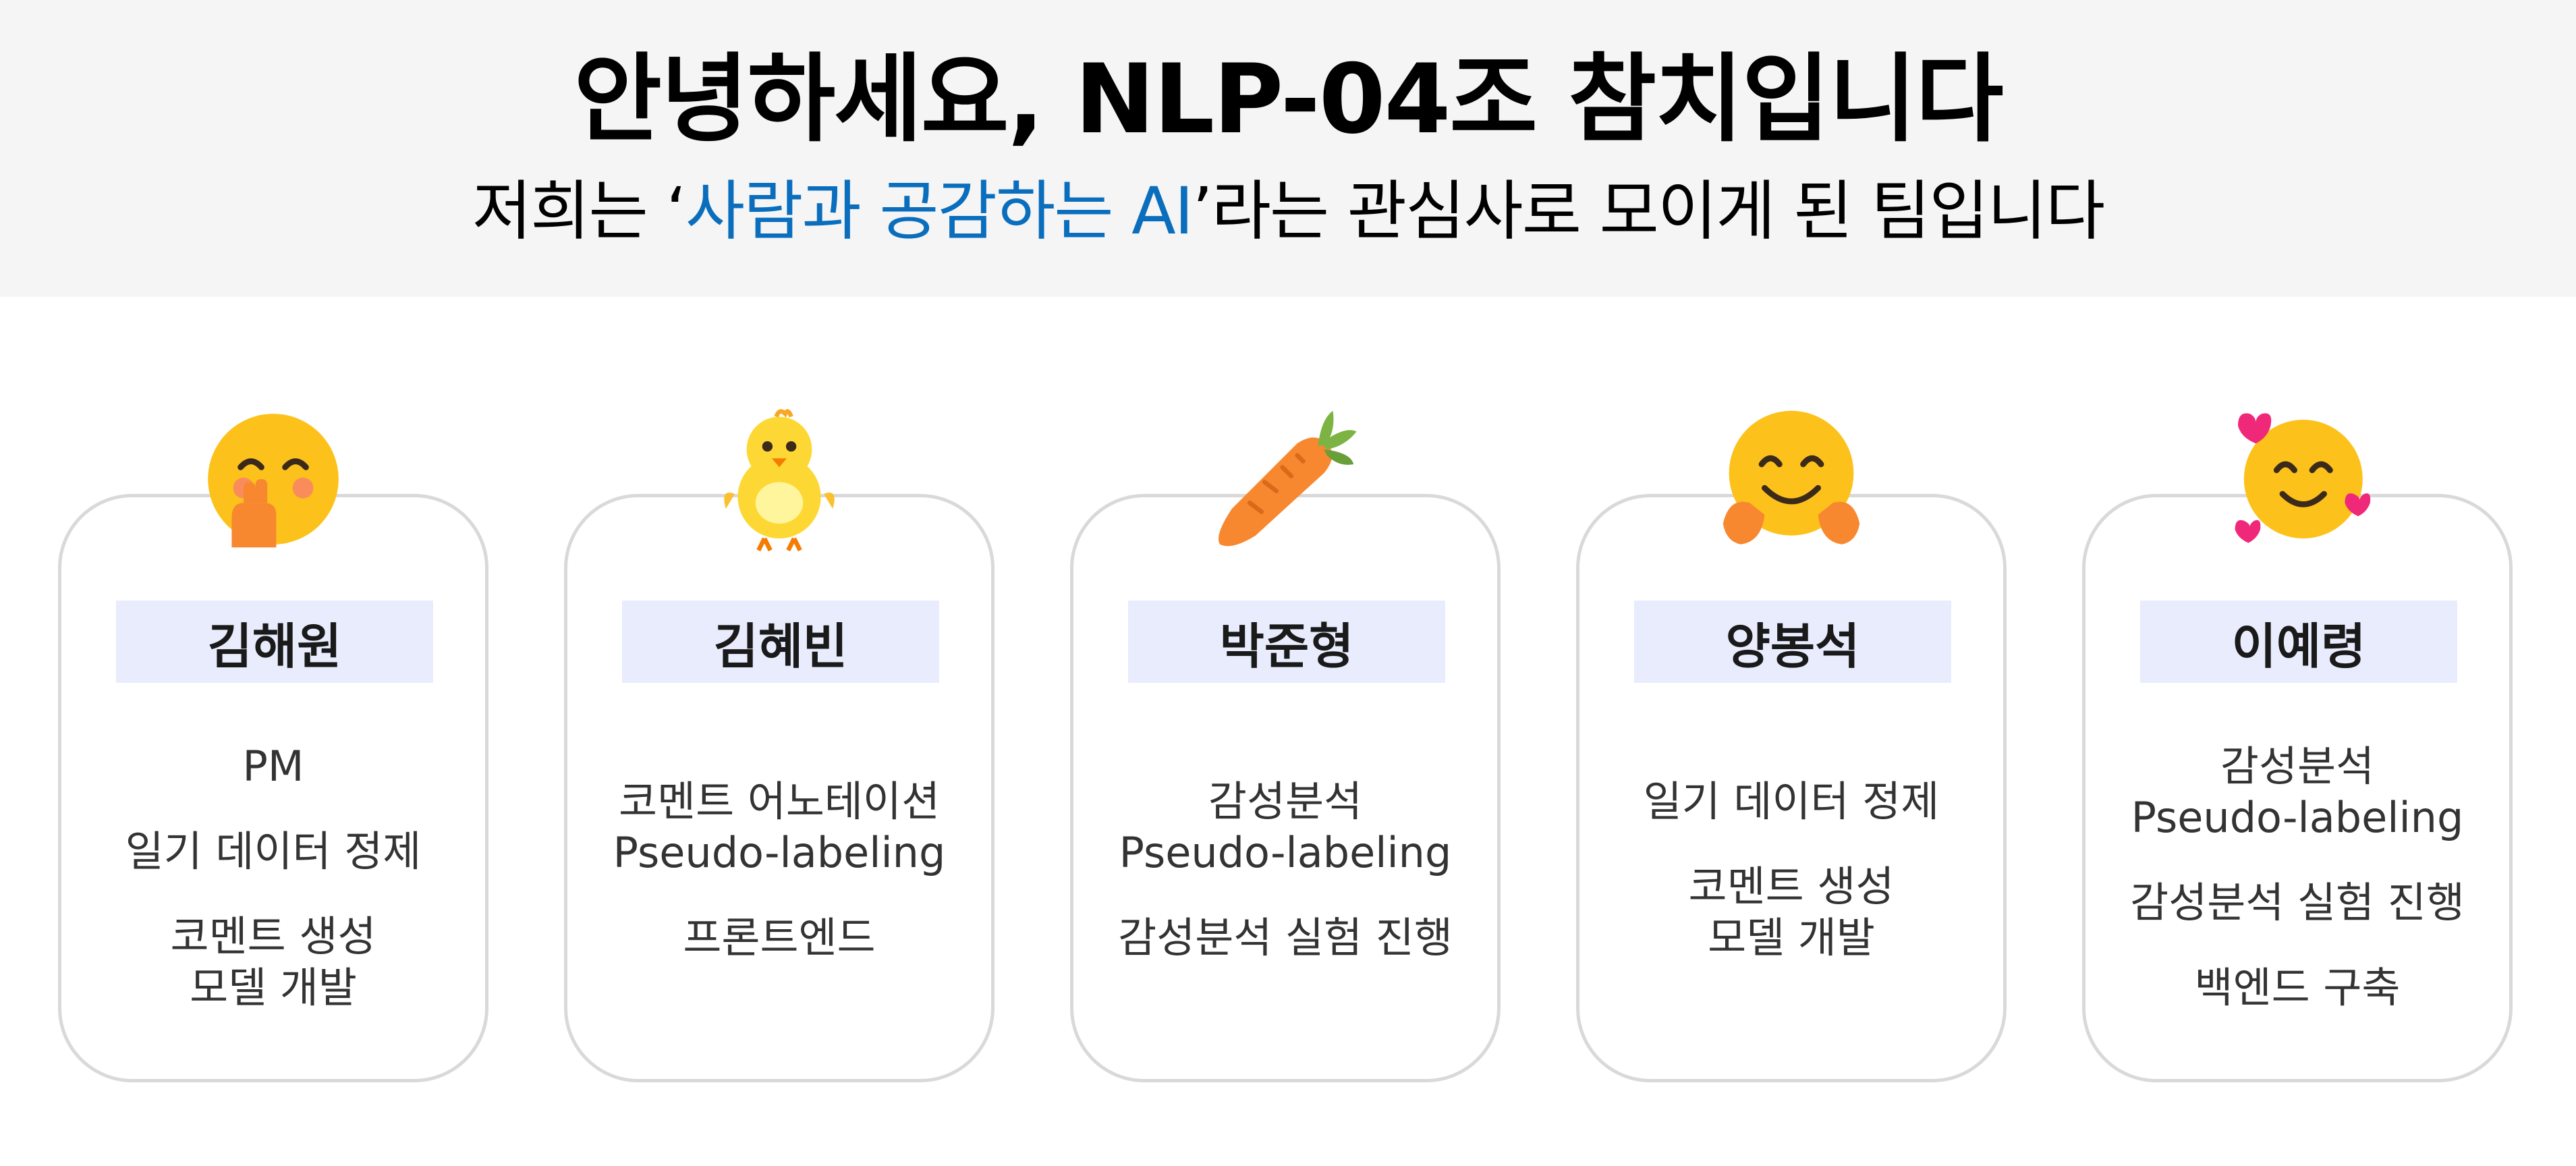 This screenshot has height=1166, width=2576. I want to click on member-roles: 감성분석 Pseudo-labeling 감성분석 실험 진행 백엔드 구축, so click(2297, 894).